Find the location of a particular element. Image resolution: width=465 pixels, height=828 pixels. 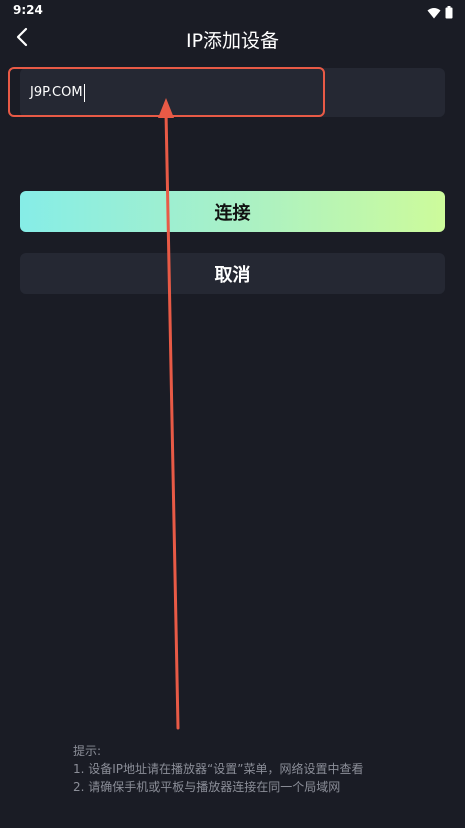

tips-line-1: 1. 设备IP地址请在播放器“设置”菜单，网络设置中查看 is located at coordinates (218, 769).